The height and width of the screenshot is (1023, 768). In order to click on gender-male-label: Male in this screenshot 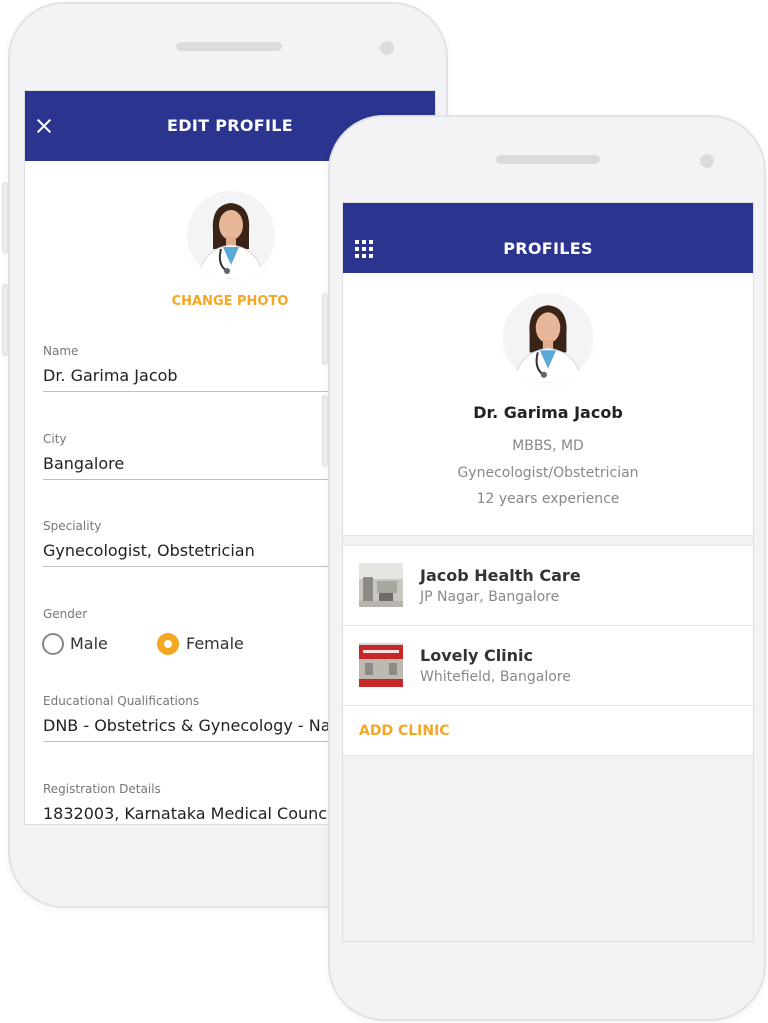, I will do `click(89, 643)`.